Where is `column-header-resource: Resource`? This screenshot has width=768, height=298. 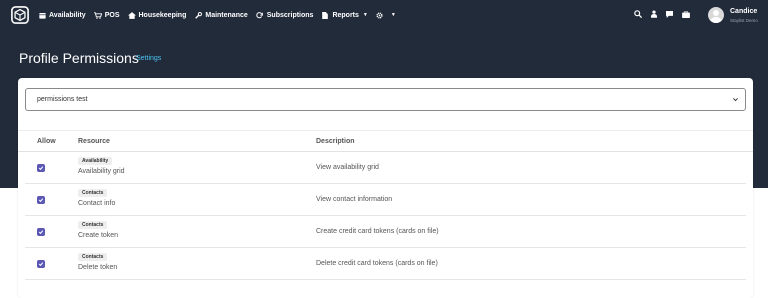
column-header-resource: Resource is located at coordinates (94, 141).